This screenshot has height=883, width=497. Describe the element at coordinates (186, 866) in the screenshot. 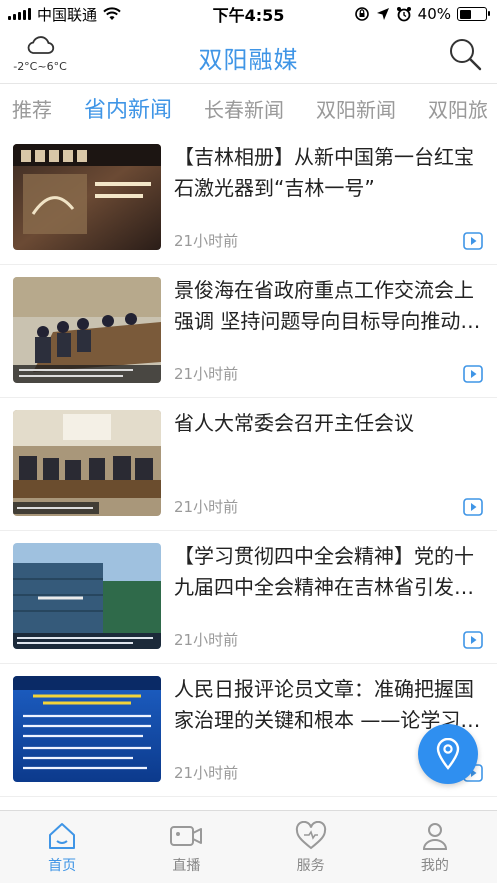

I see `tabbar-label: 直播` at that location.